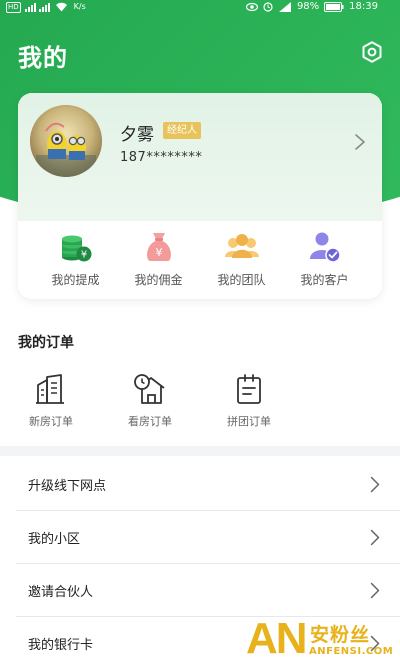 The width and height of the screenshot is (400, 666). Describe the element at coordinates (277, 638) in the screenshot. I see `watermark-logo: AN` at that location.